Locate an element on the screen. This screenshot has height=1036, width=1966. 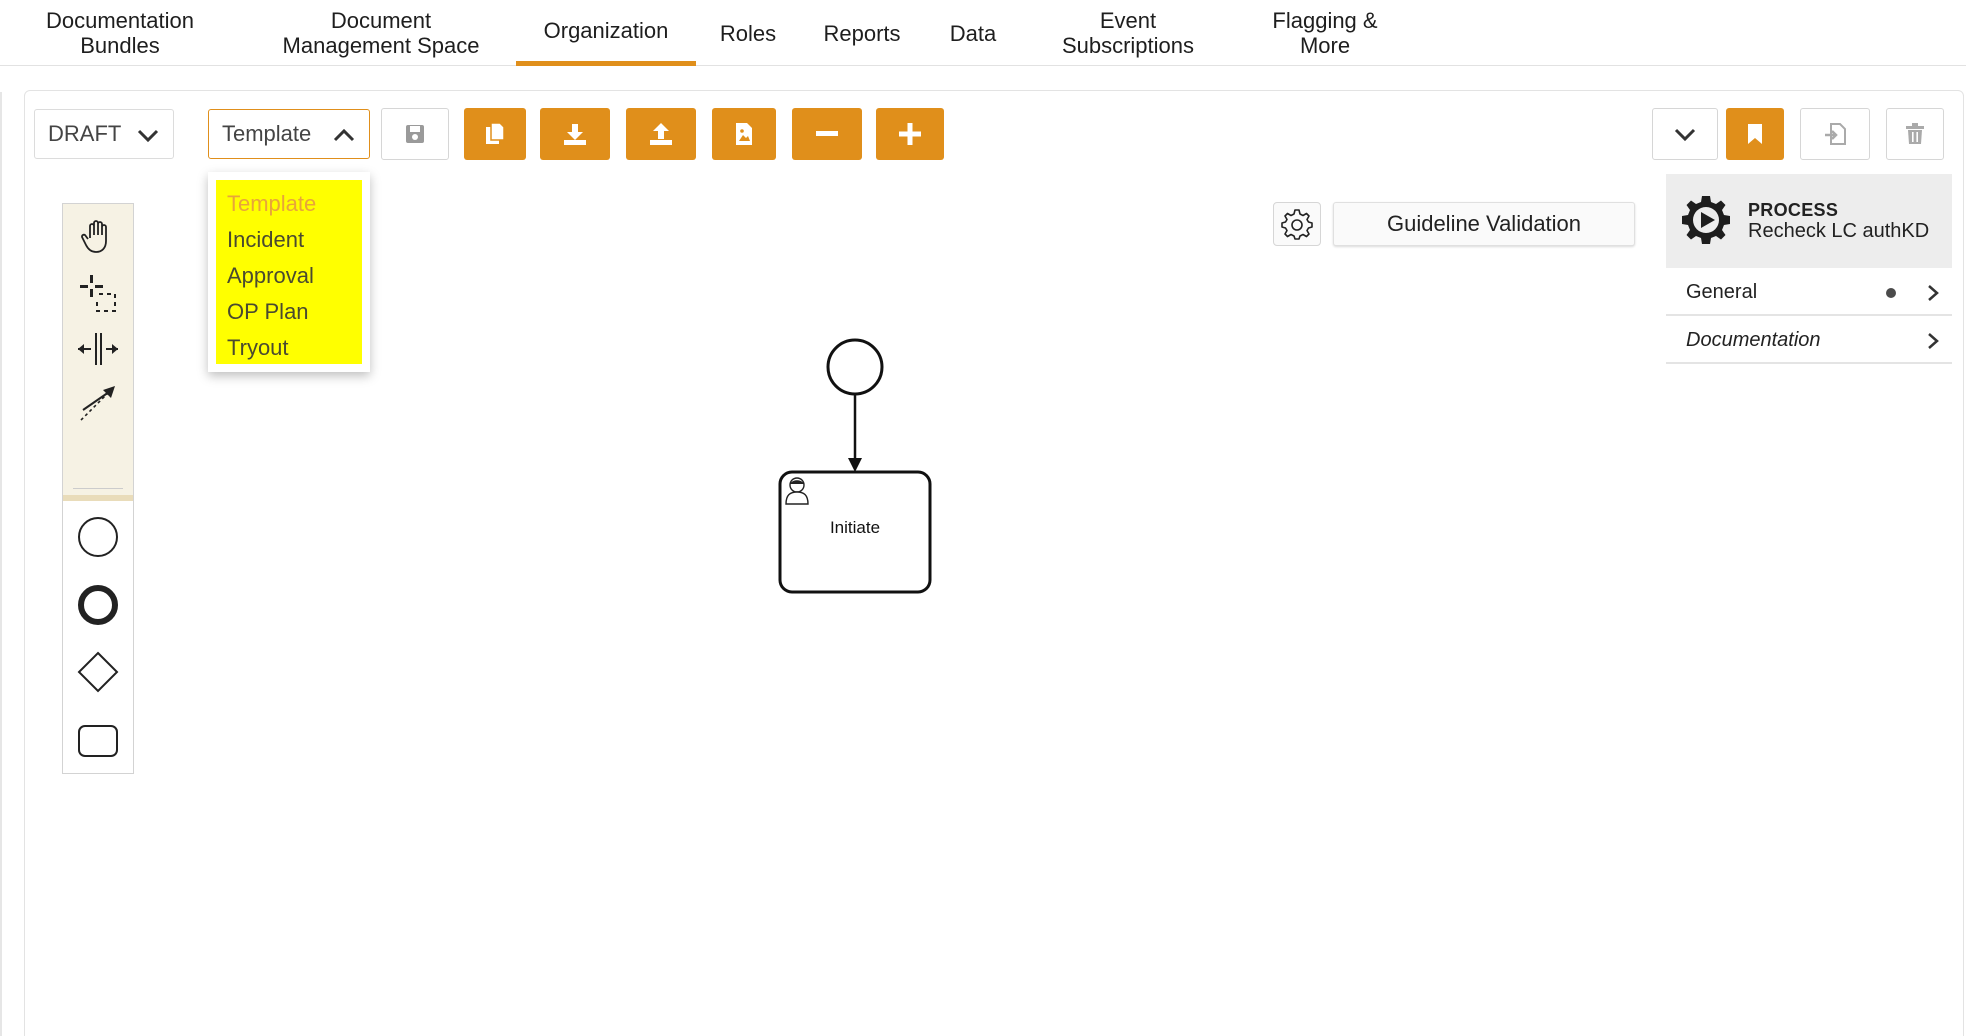
sequence-flow-arrowhead is located at coordinates (855, 465).